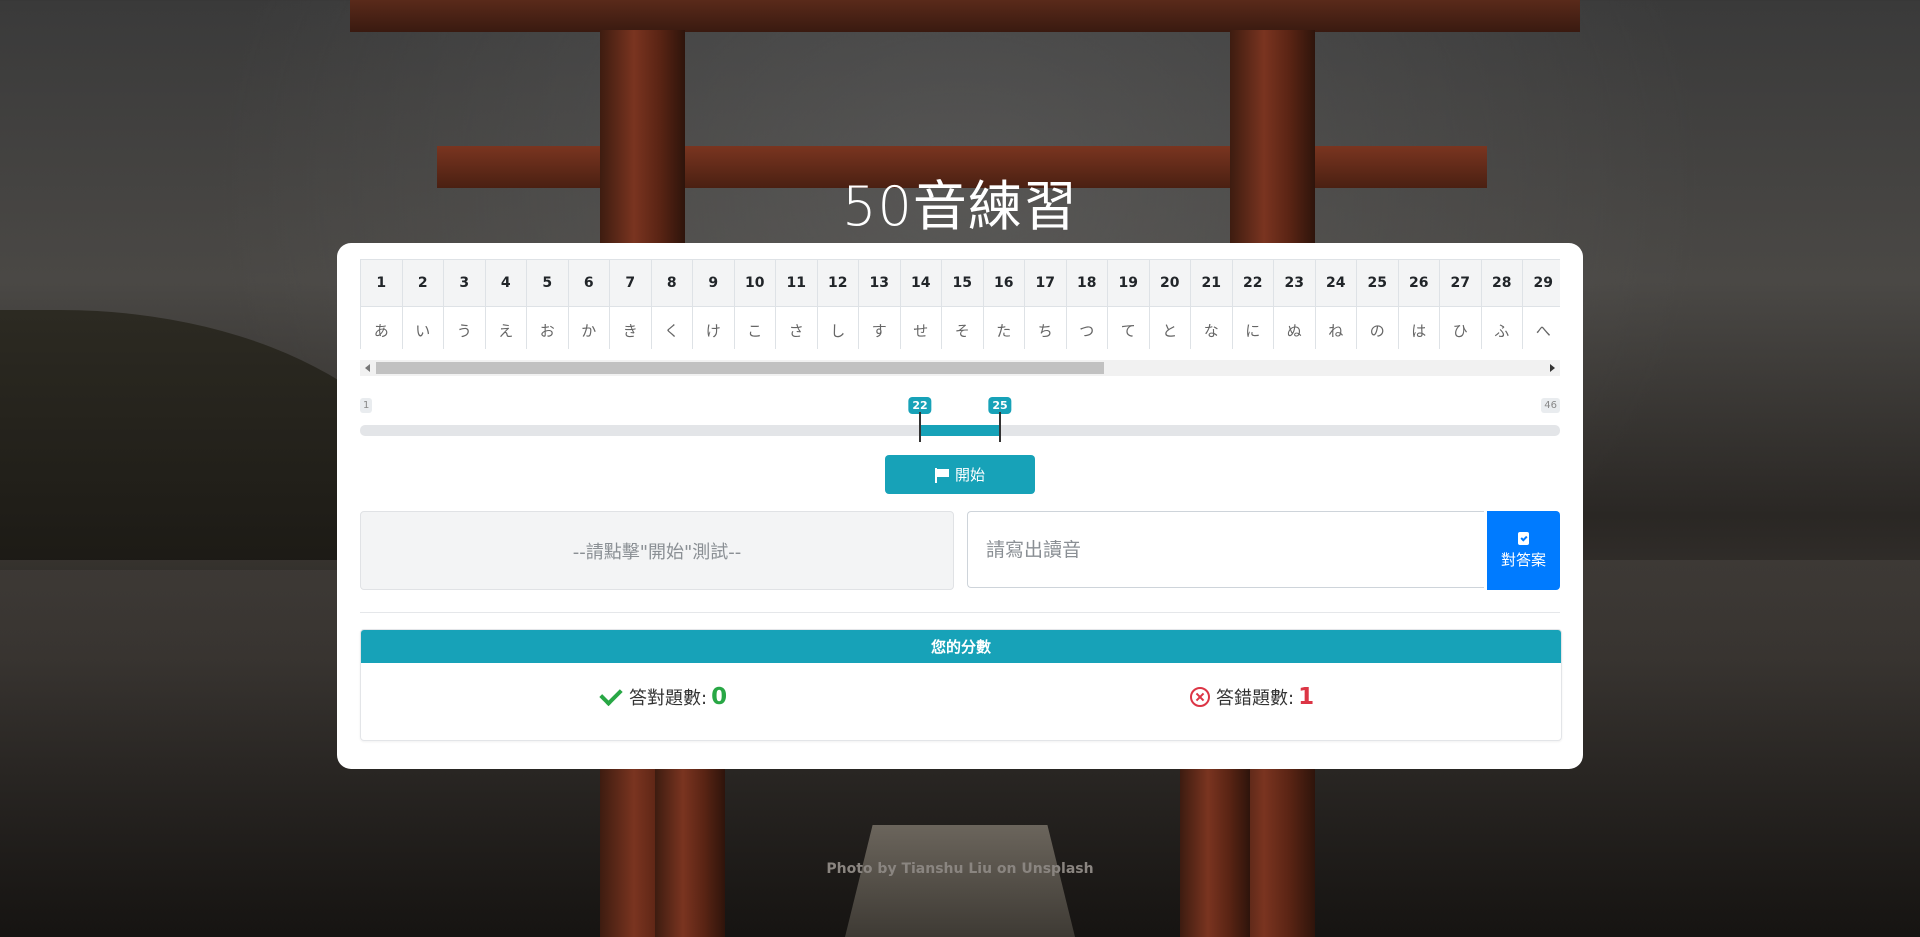 The image size is (1920, 937). I want to click on background-torii-pillar-lower-left, so click(690, 848).